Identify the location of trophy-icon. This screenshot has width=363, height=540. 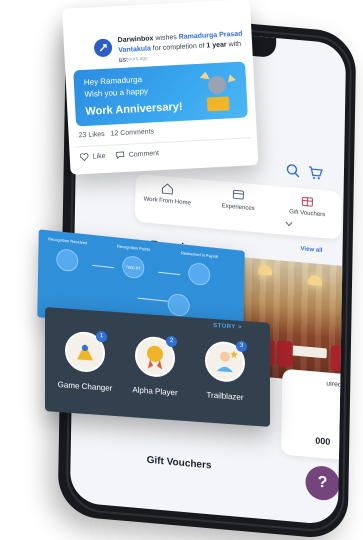
(217, 92).